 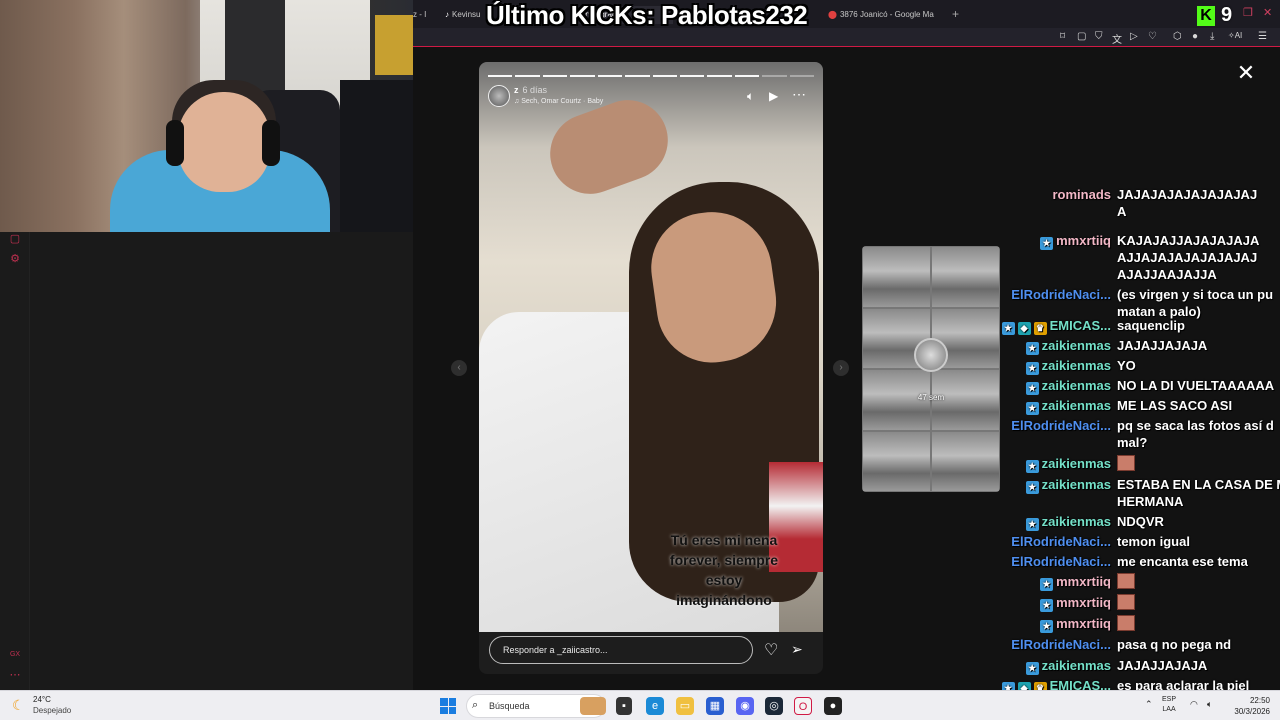 What do you see at coordinates (1252, 711) in the screenshot?
I see `clock-date: 30/3/2026` at bounding box center [1252, 711].